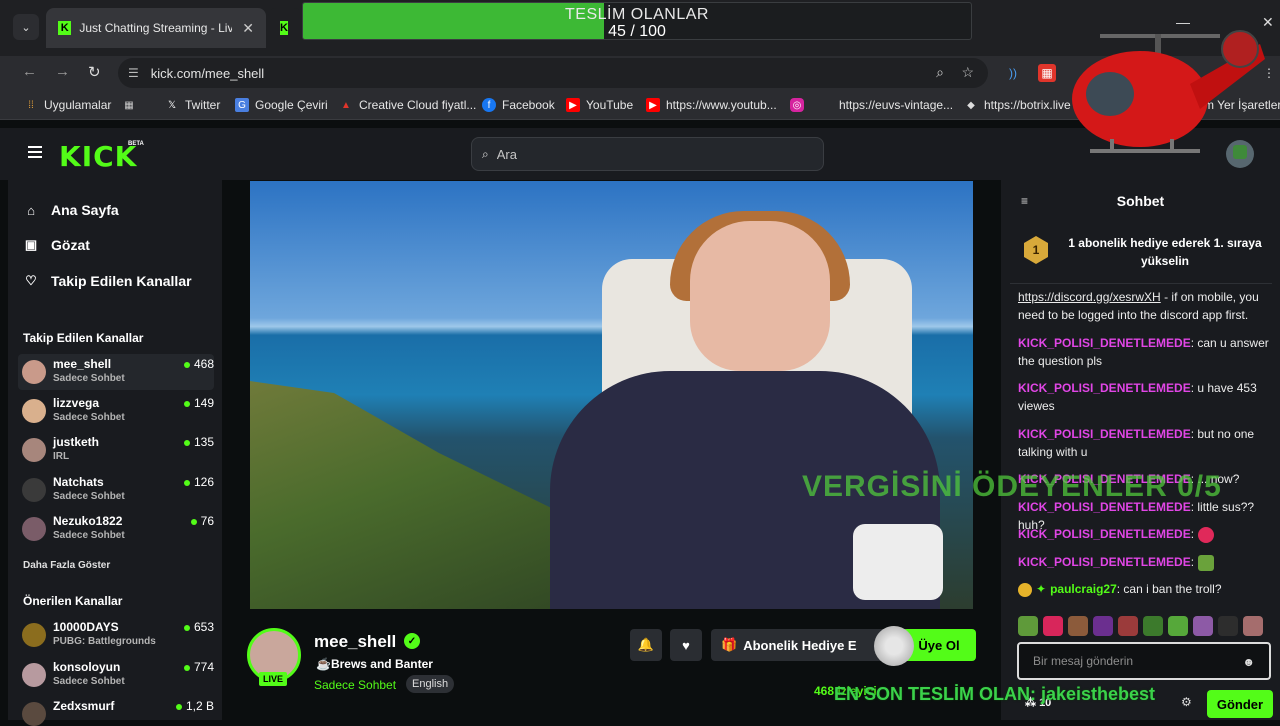 The width and height of the screenshot is (1280, 726). Describe the element at coordinates (553, 73) in the screenshot. I see `address-bar: ☰ kick.com/mee_shell ⌕ ☆` at that location.